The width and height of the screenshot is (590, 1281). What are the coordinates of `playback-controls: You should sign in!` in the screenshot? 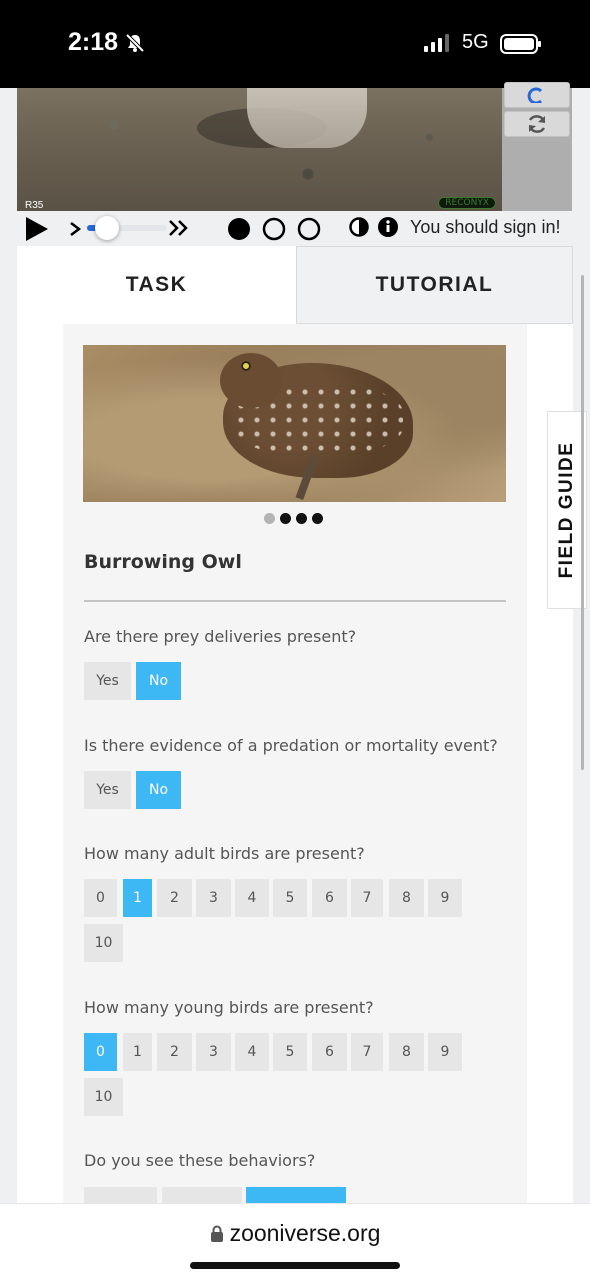 It's located at (297, 229).